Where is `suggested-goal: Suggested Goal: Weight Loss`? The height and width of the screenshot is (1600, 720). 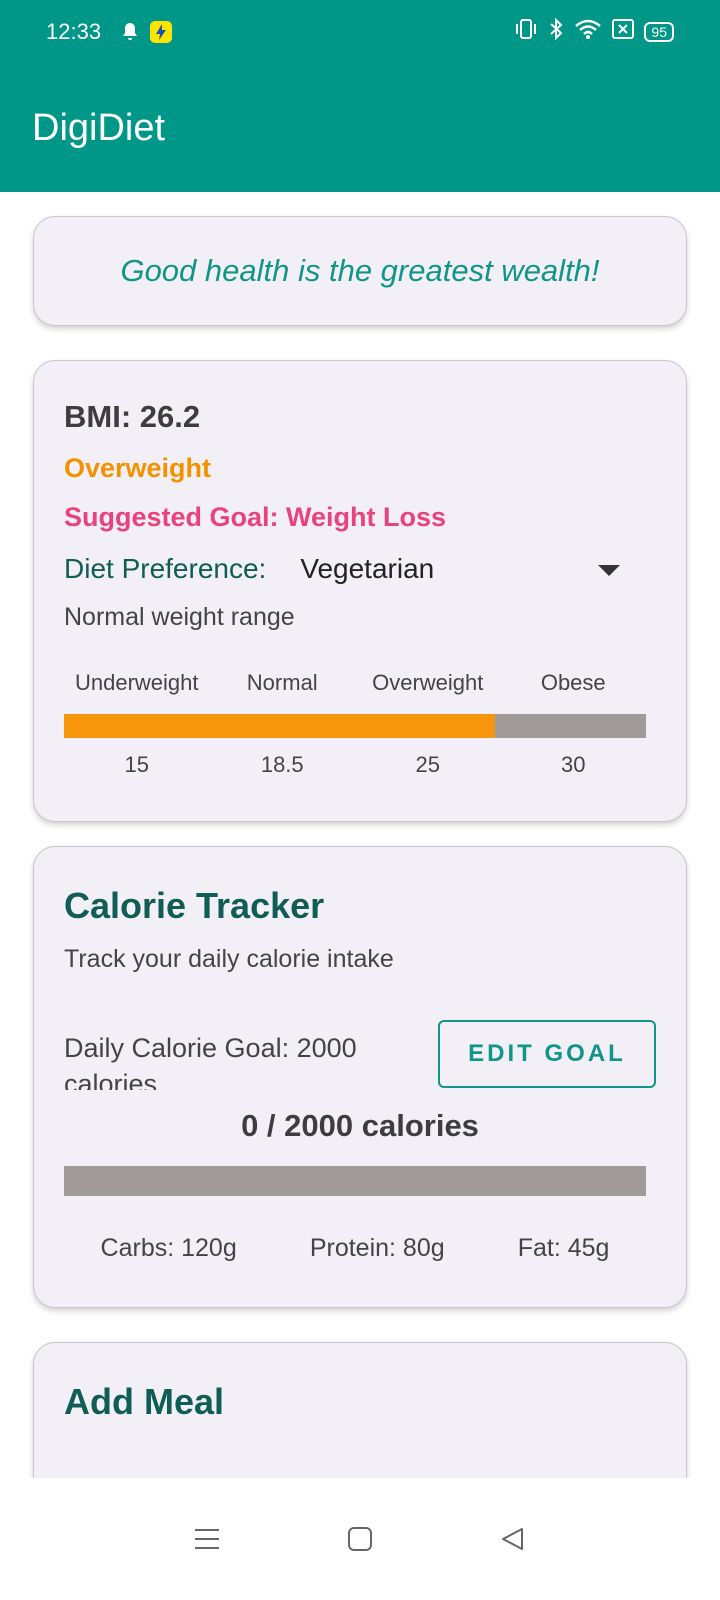 suggested-goal: Suggested Goal: Weight Loss is located at coordinates (255, 517).